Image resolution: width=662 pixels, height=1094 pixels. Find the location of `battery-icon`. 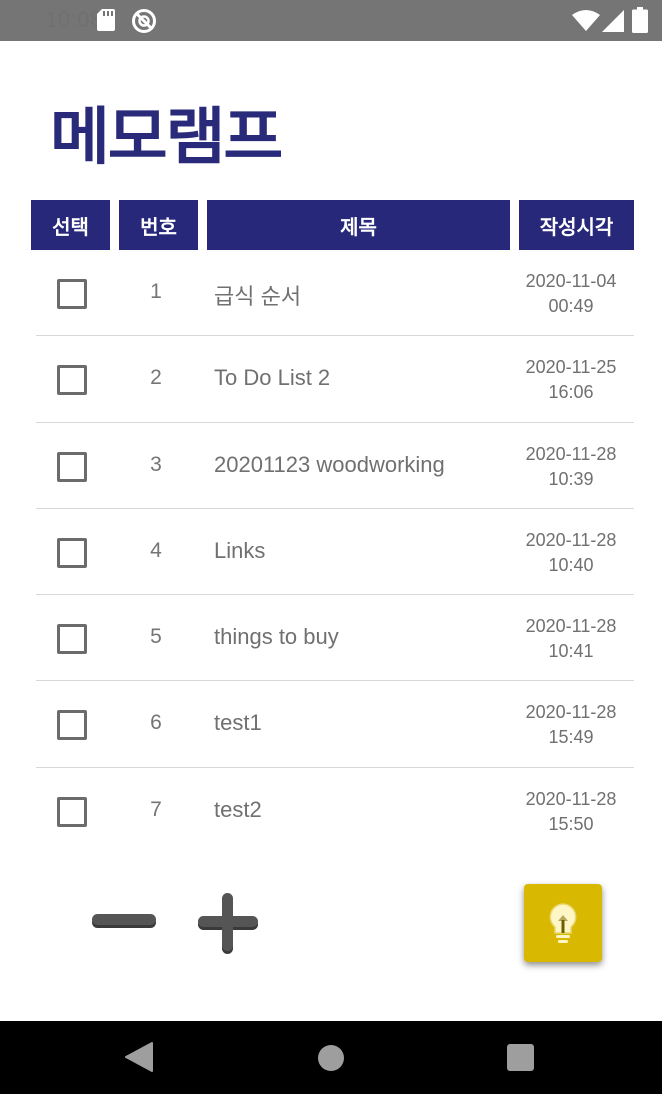

battery-icon is located at coordinates (640, 20).